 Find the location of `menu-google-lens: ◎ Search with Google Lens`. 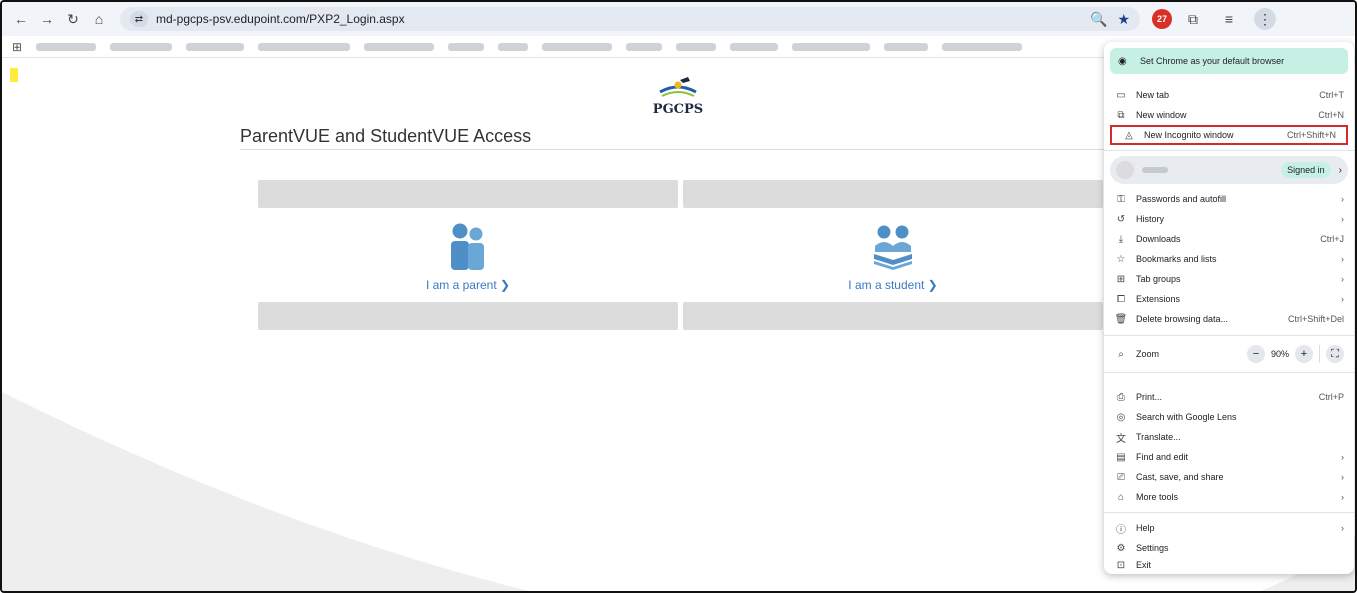

menu-google-lens: ◎ Search with Google Lens is located at coordinates (1229, 417).